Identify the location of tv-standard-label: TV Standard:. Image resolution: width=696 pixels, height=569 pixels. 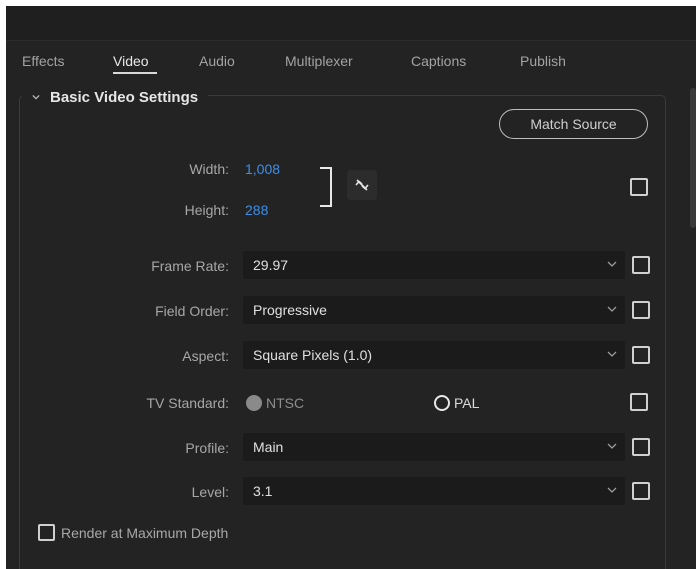
(188, 403).